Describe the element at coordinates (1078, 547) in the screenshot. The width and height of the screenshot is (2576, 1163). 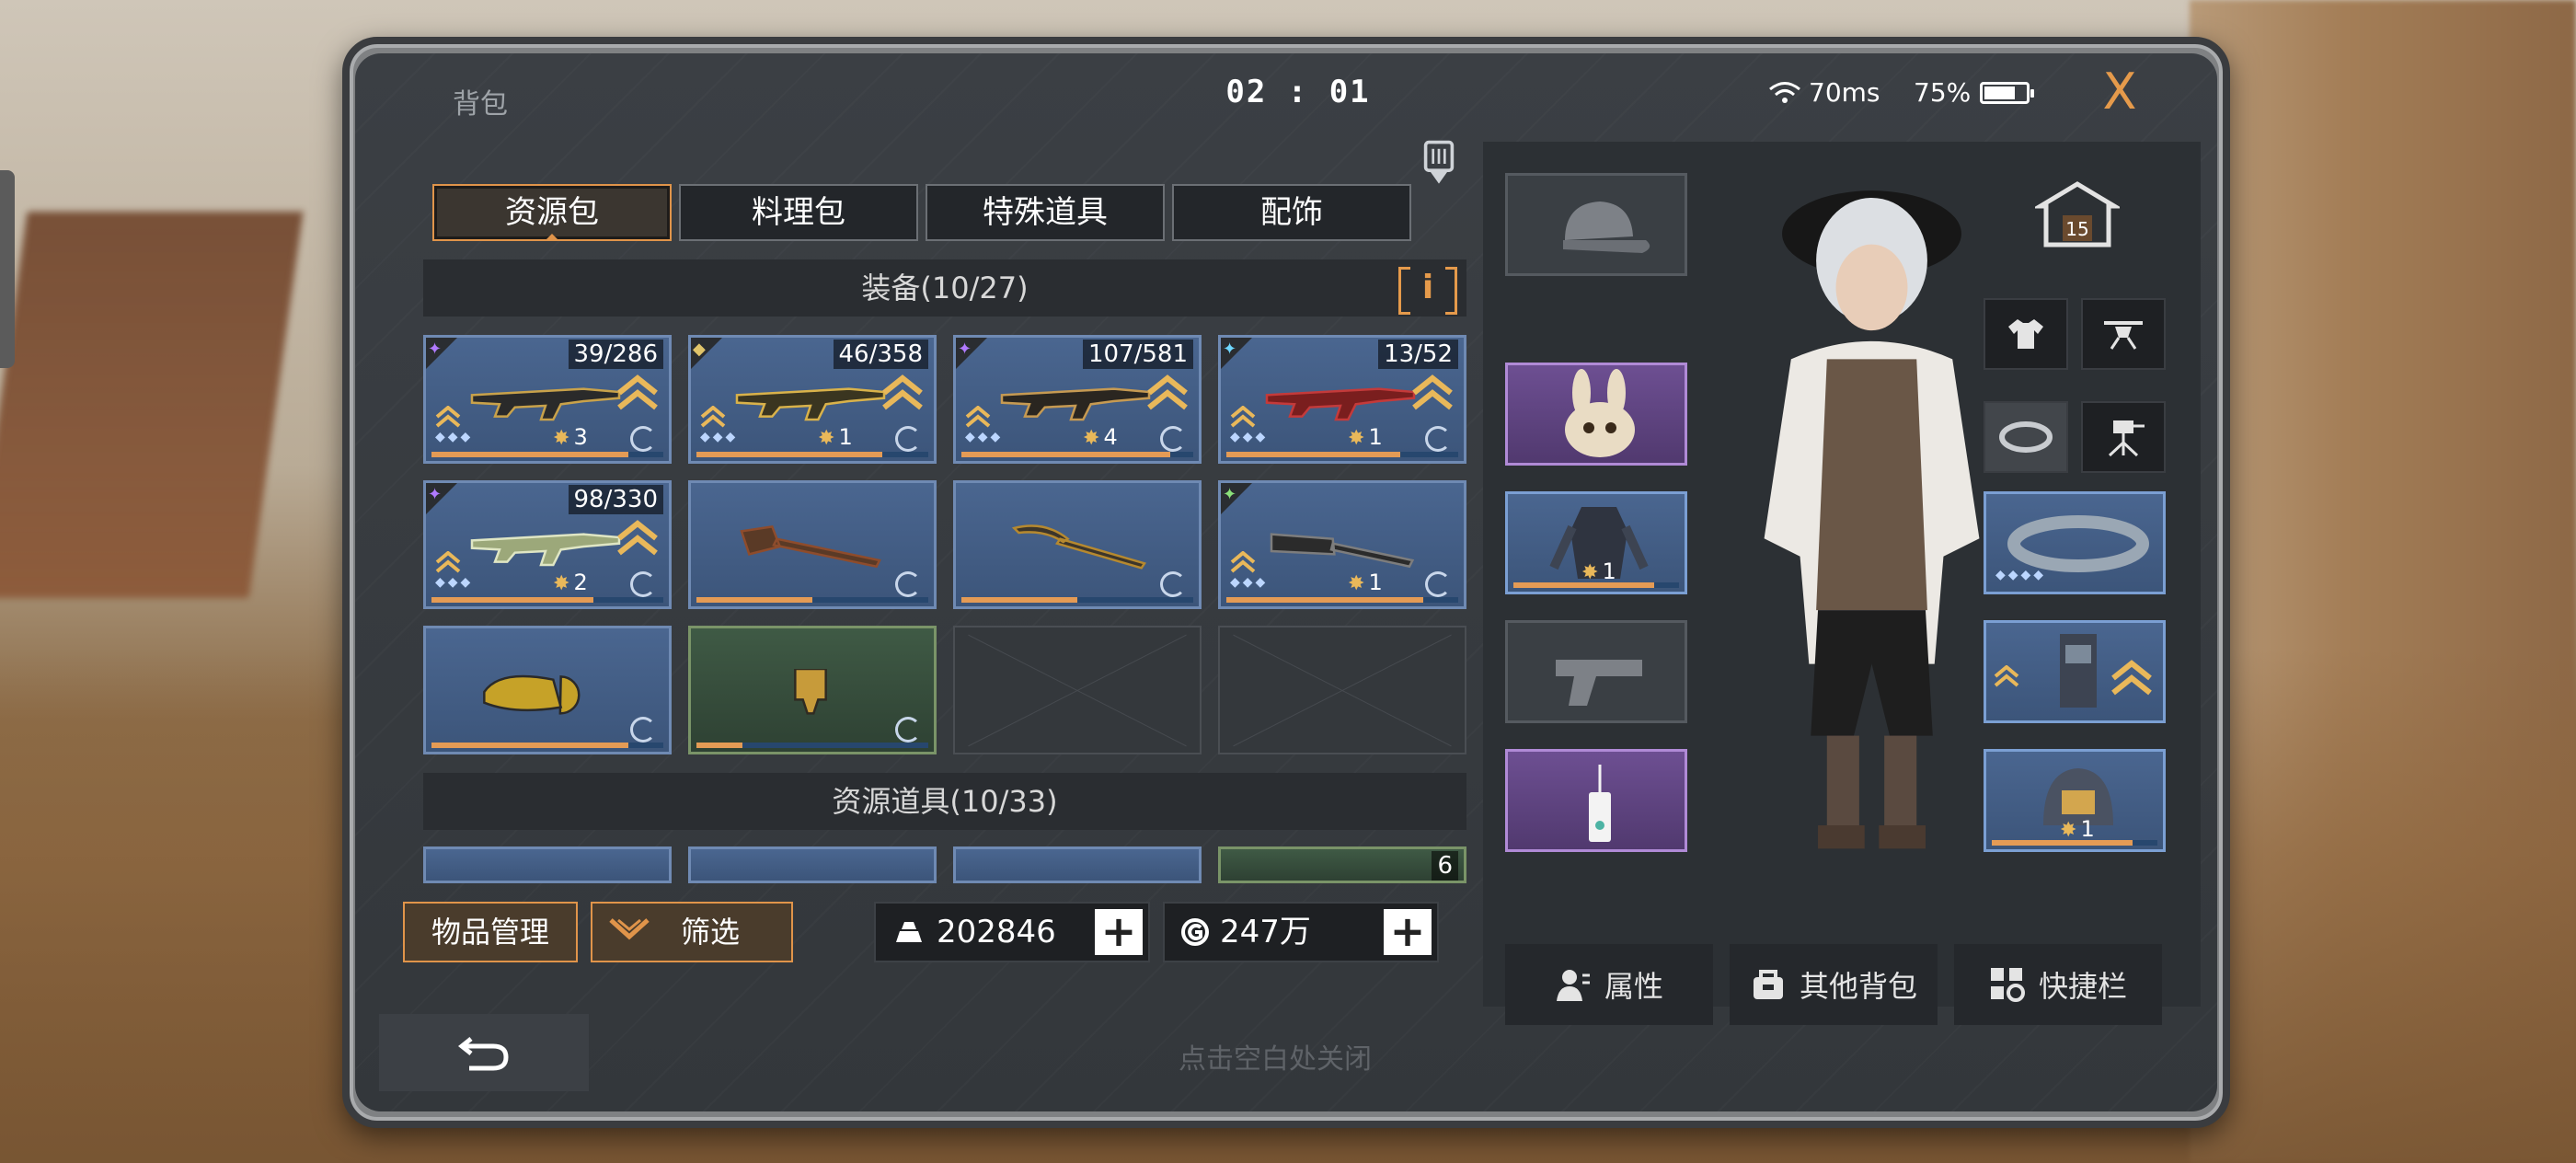
I see `pickaxe-tool-icon` at that location.